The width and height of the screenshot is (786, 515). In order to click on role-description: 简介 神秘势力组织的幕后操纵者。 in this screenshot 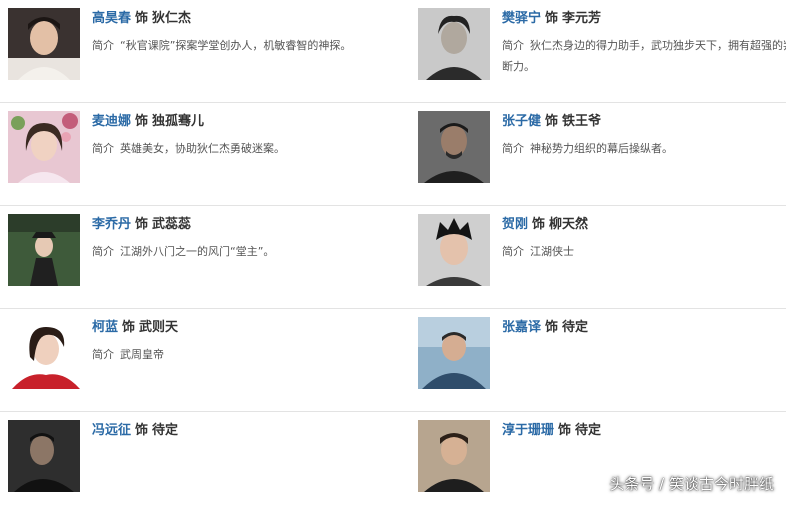, I will do `click(644, 148)`.